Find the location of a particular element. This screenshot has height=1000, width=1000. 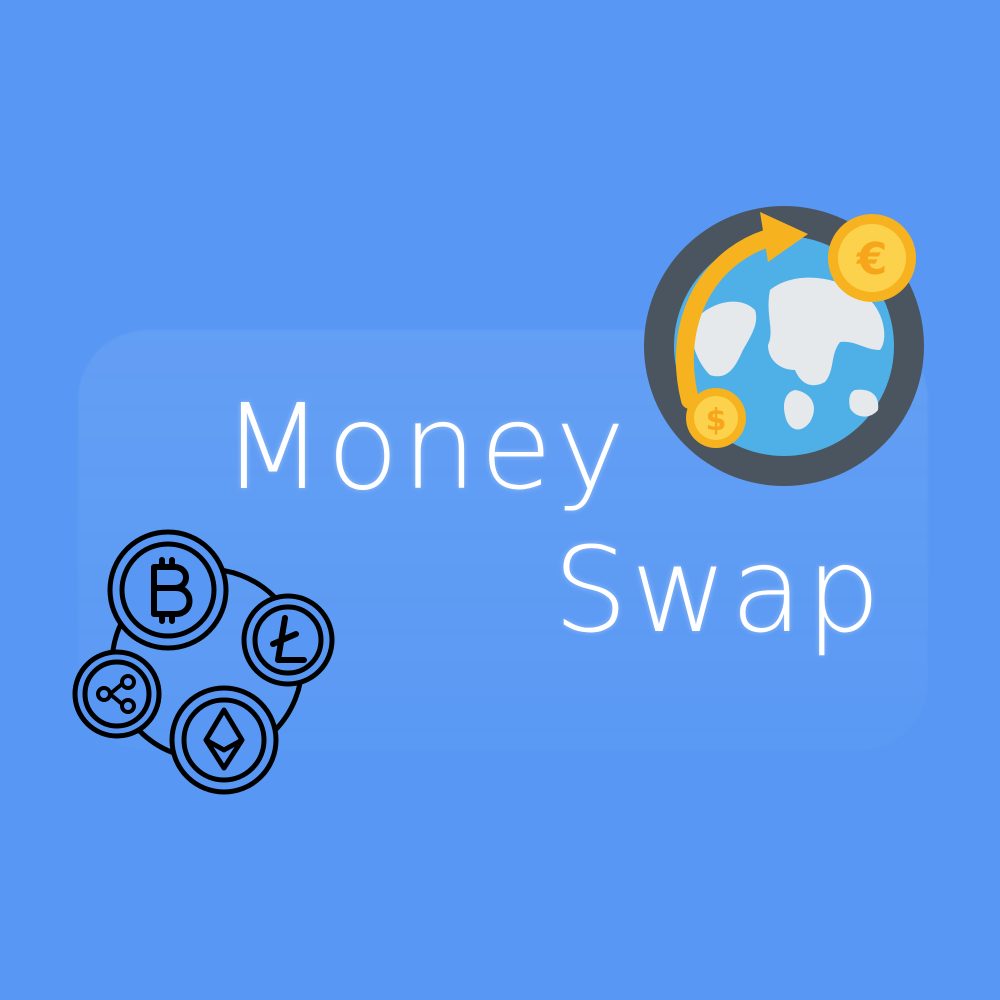

euro-coin: € is located at coordinates (872, 258).